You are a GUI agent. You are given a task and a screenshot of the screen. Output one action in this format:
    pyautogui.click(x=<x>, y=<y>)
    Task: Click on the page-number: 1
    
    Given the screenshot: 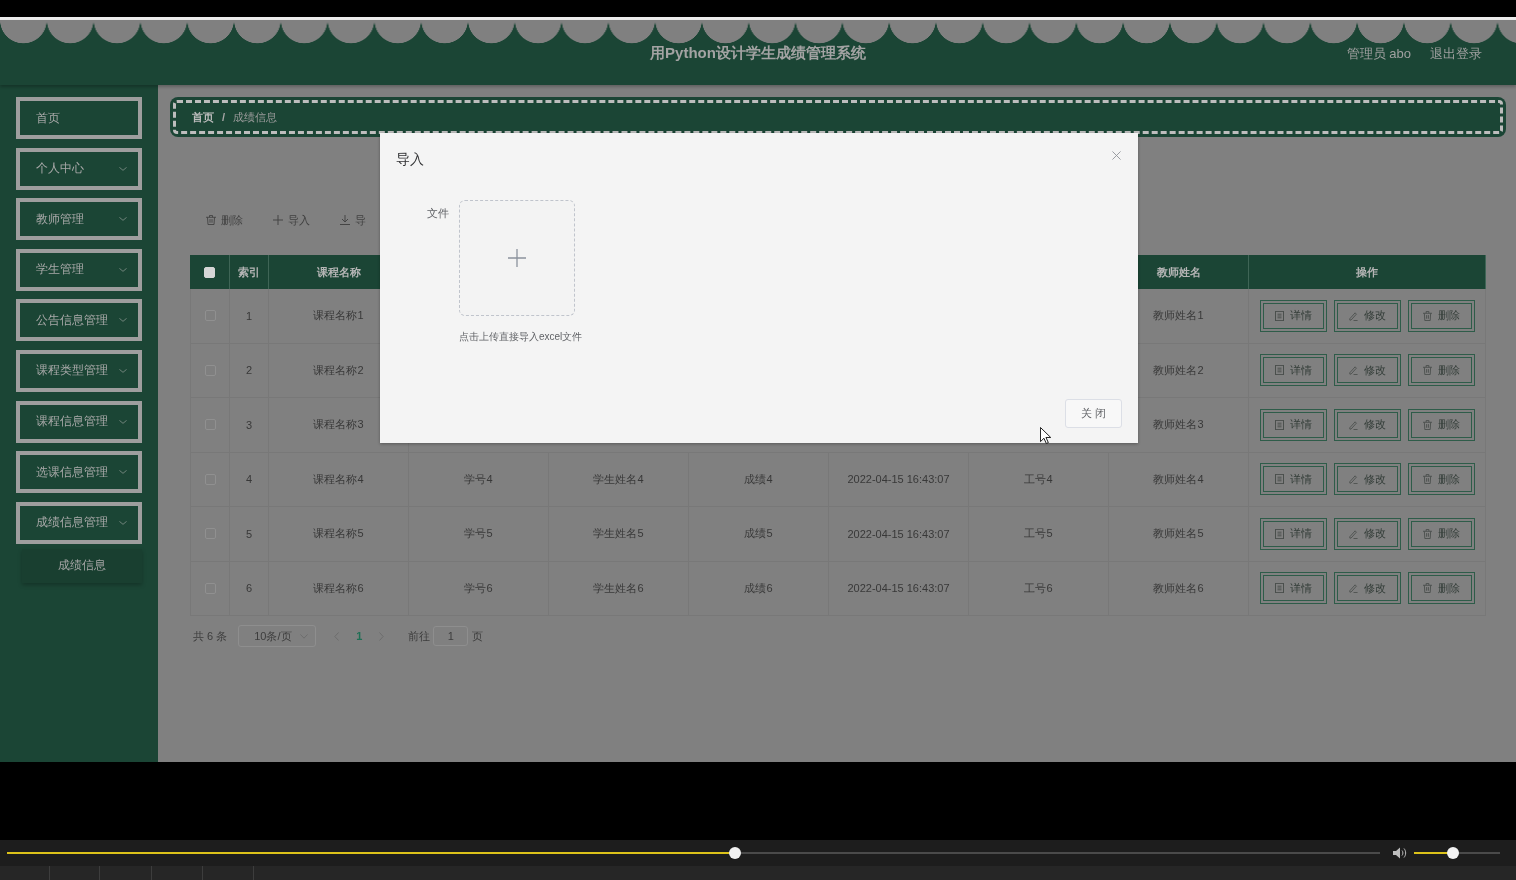 What is the action you would take?
    pyautogui.click(x=359, y=636)
    